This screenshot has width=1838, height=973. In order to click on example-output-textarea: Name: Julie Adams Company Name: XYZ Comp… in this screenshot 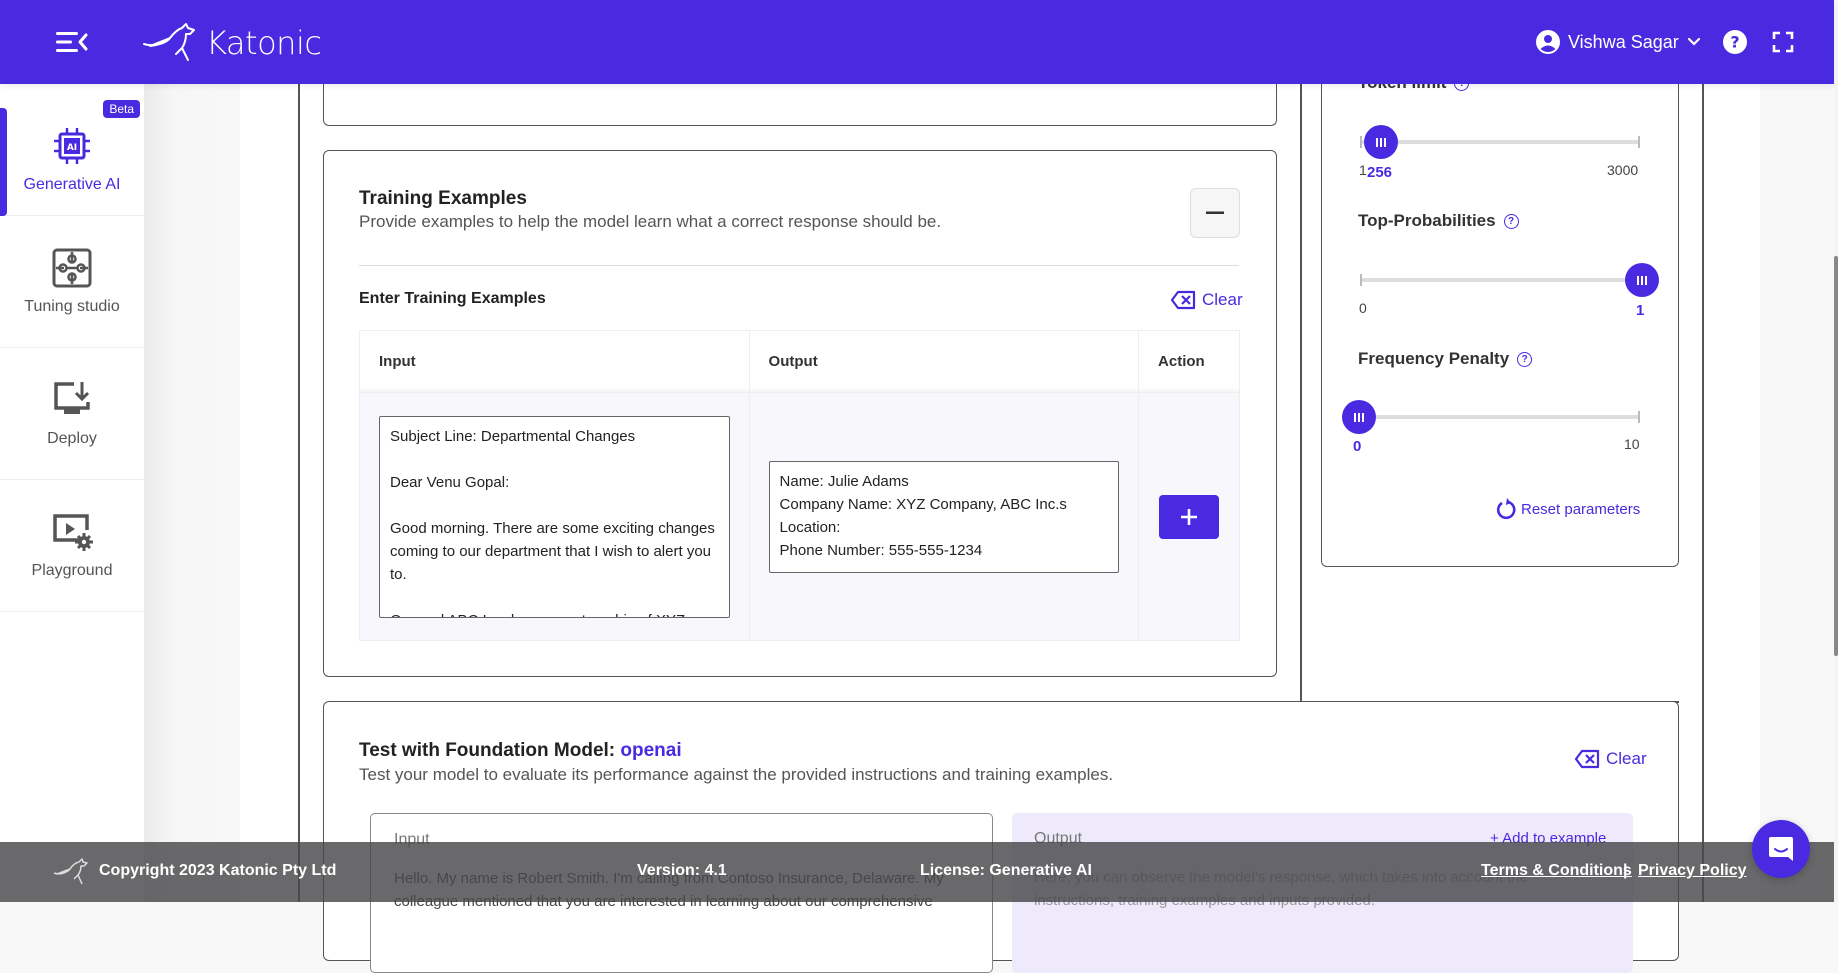, I will do `click(944, 516)`.